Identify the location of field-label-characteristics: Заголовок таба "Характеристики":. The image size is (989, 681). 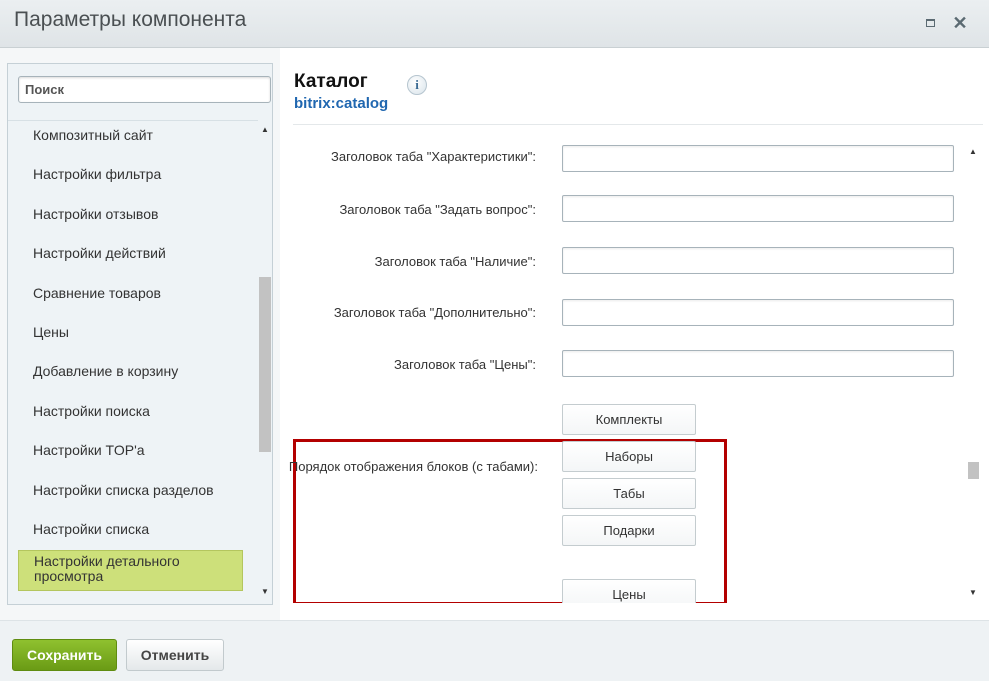
(433, 156).